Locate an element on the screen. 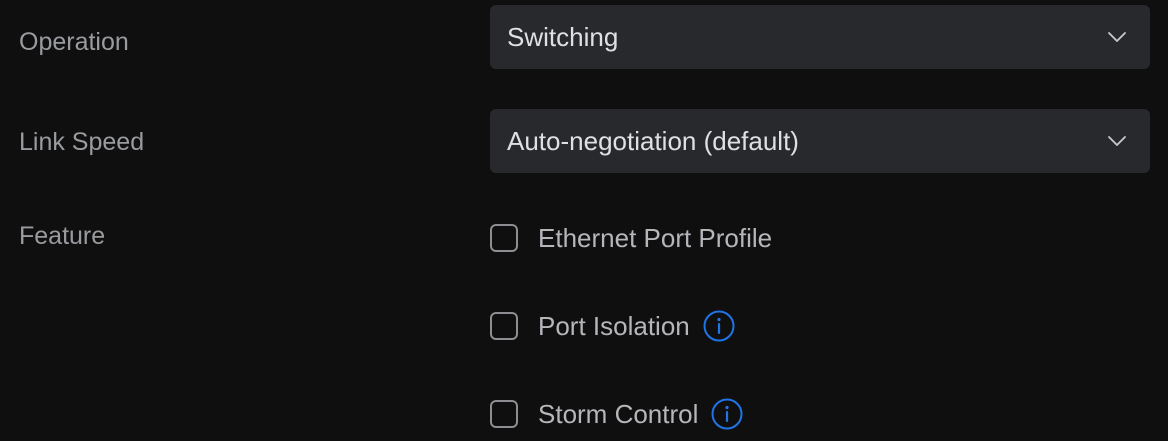 Image resolution: width=1168 pixels, height=441 pixels. port-isolation-label: Port Isolation is located at coordinates (614, 326).